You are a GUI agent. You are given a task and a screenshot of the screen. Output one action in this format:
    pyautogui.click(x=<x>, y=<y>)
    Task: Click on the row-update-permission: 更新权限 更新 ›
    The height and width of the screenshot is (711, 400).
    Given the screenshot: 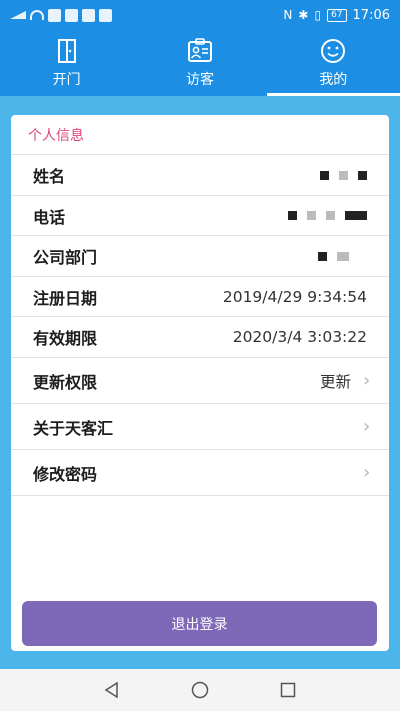 What is the action you would take?
    pyautogui.click(x=200, y=381)
    